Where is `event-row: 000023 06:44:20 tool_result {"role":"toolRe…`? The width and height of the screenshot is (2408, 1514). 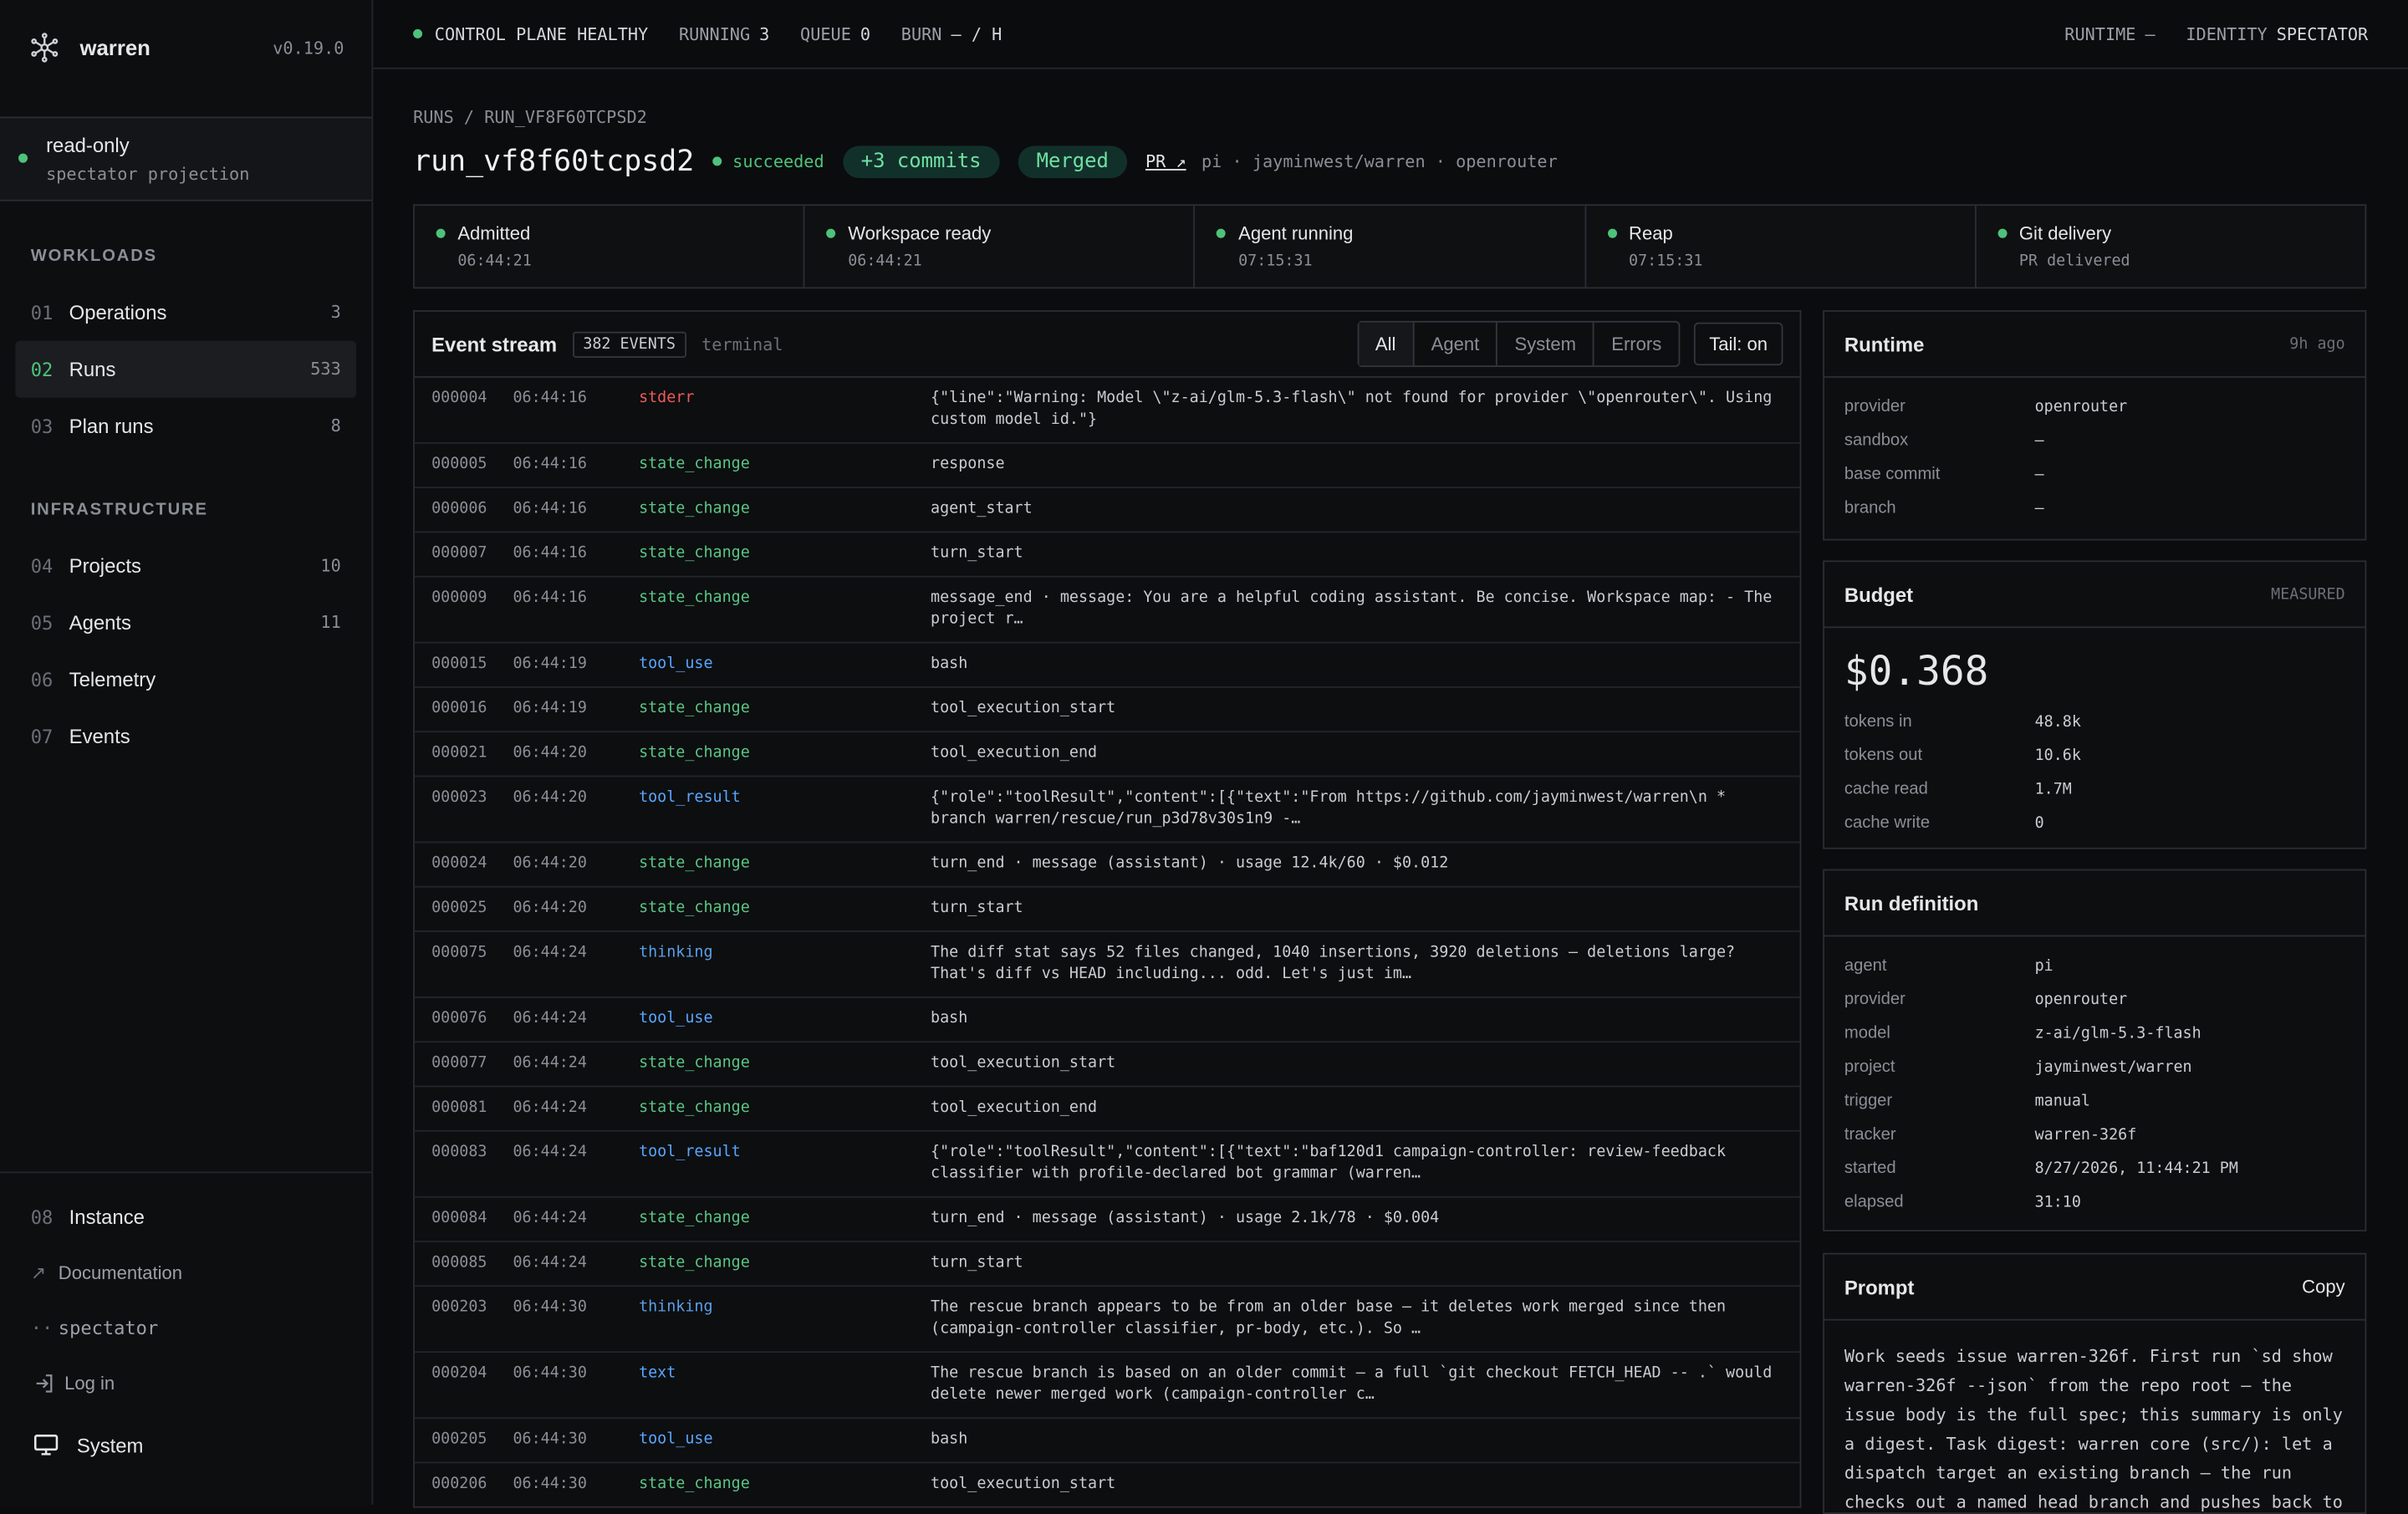
event-row: 000023 06:44:20 tool_result {"role":"toolRe… is located at coordinates (1107, 810).